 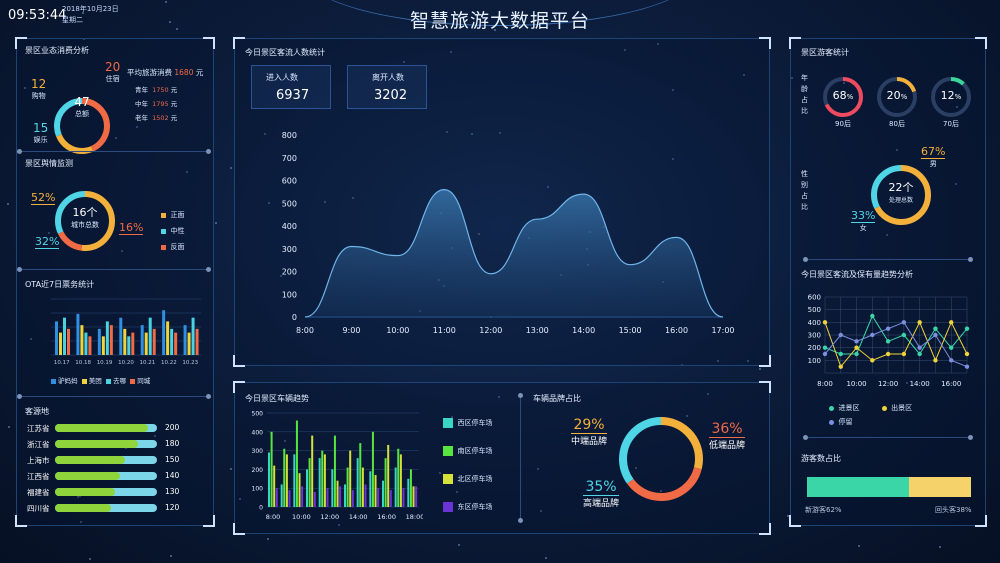 What do you see at coordinates (72, 20) in the screenshot?
I see `weekday-text: 星期二` at bounding box center [72, 20].